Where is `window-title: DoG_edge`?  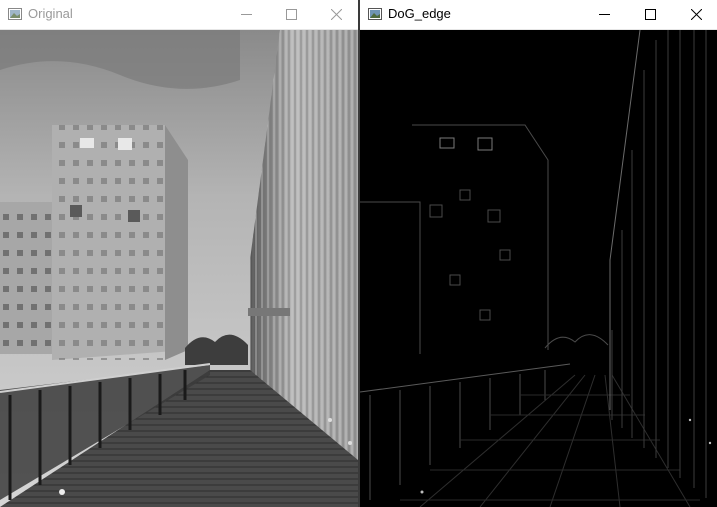
window-title: DoG_edge is located at coordinates (419, 13).